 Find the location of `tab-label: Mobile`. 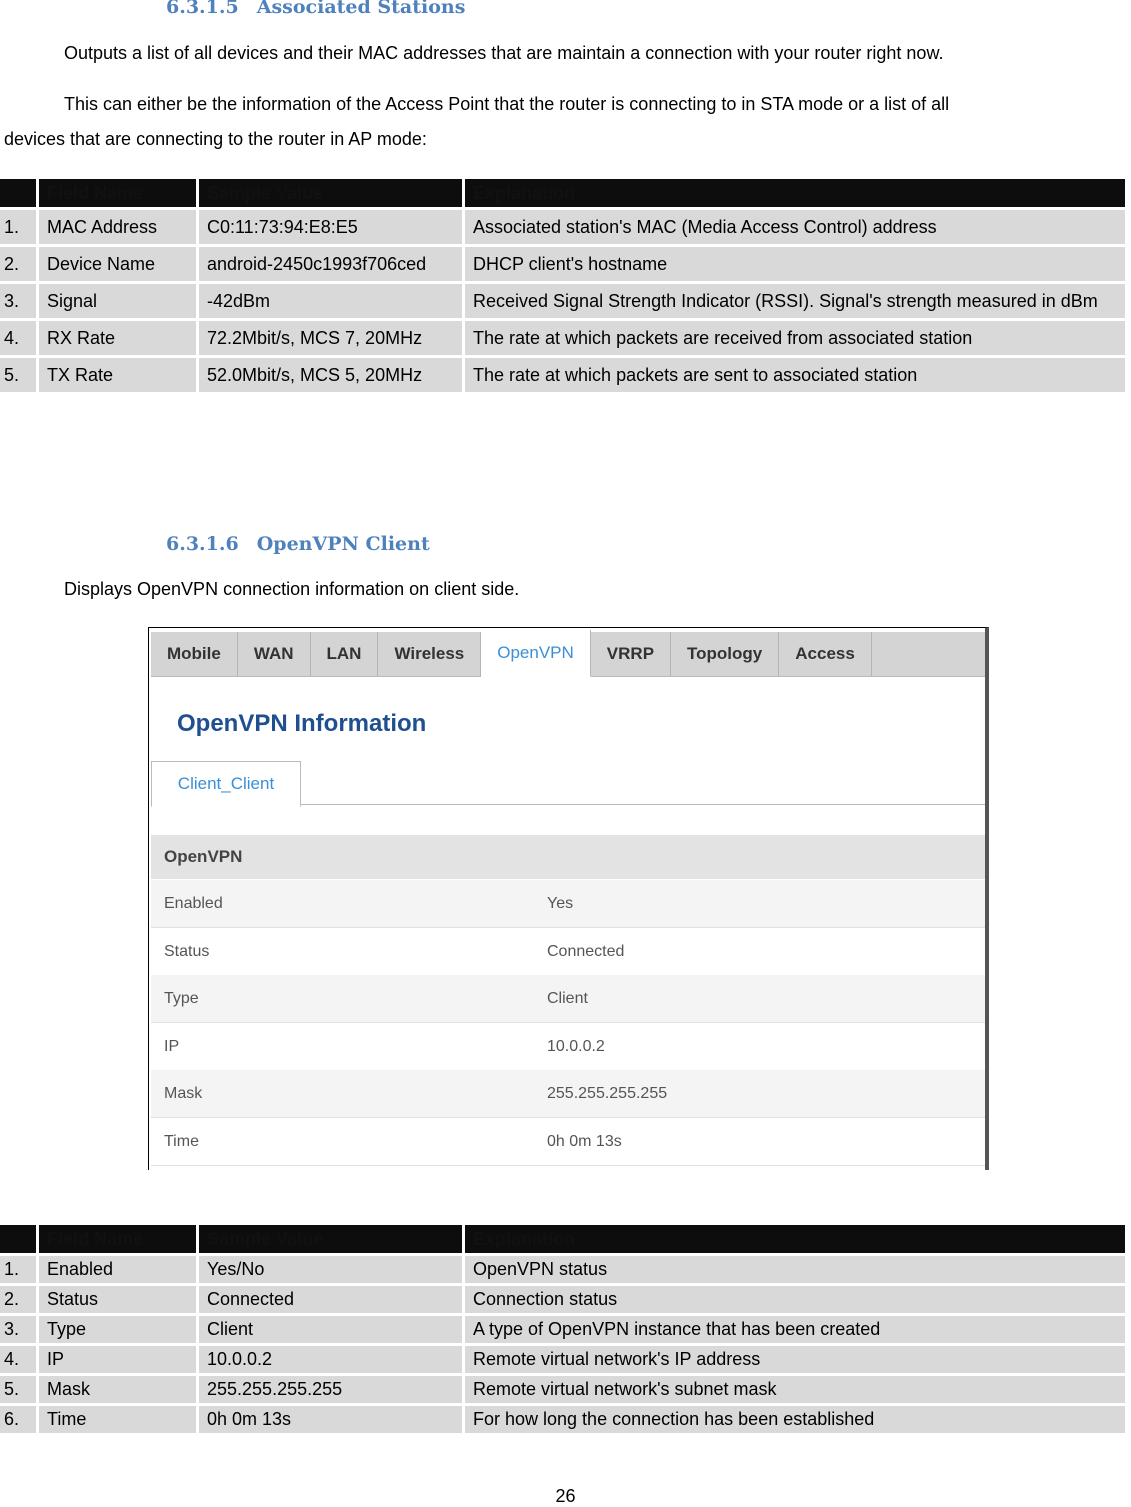

tab-label: Mobile is located at coordinates (194, 653).